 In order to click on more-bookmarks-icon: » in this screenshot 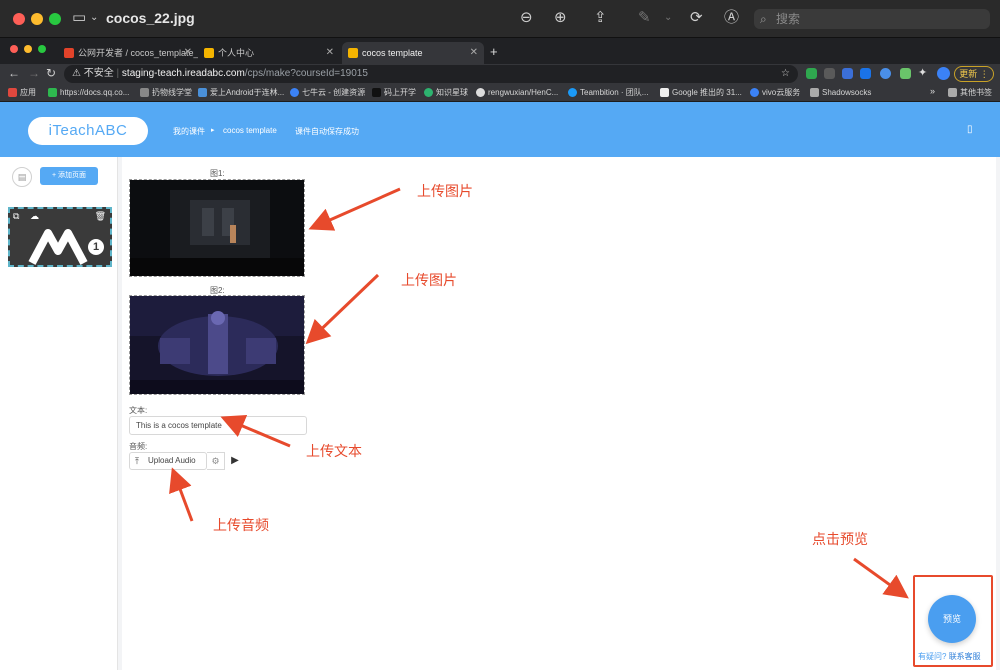, I will do `click(932, 91)`.